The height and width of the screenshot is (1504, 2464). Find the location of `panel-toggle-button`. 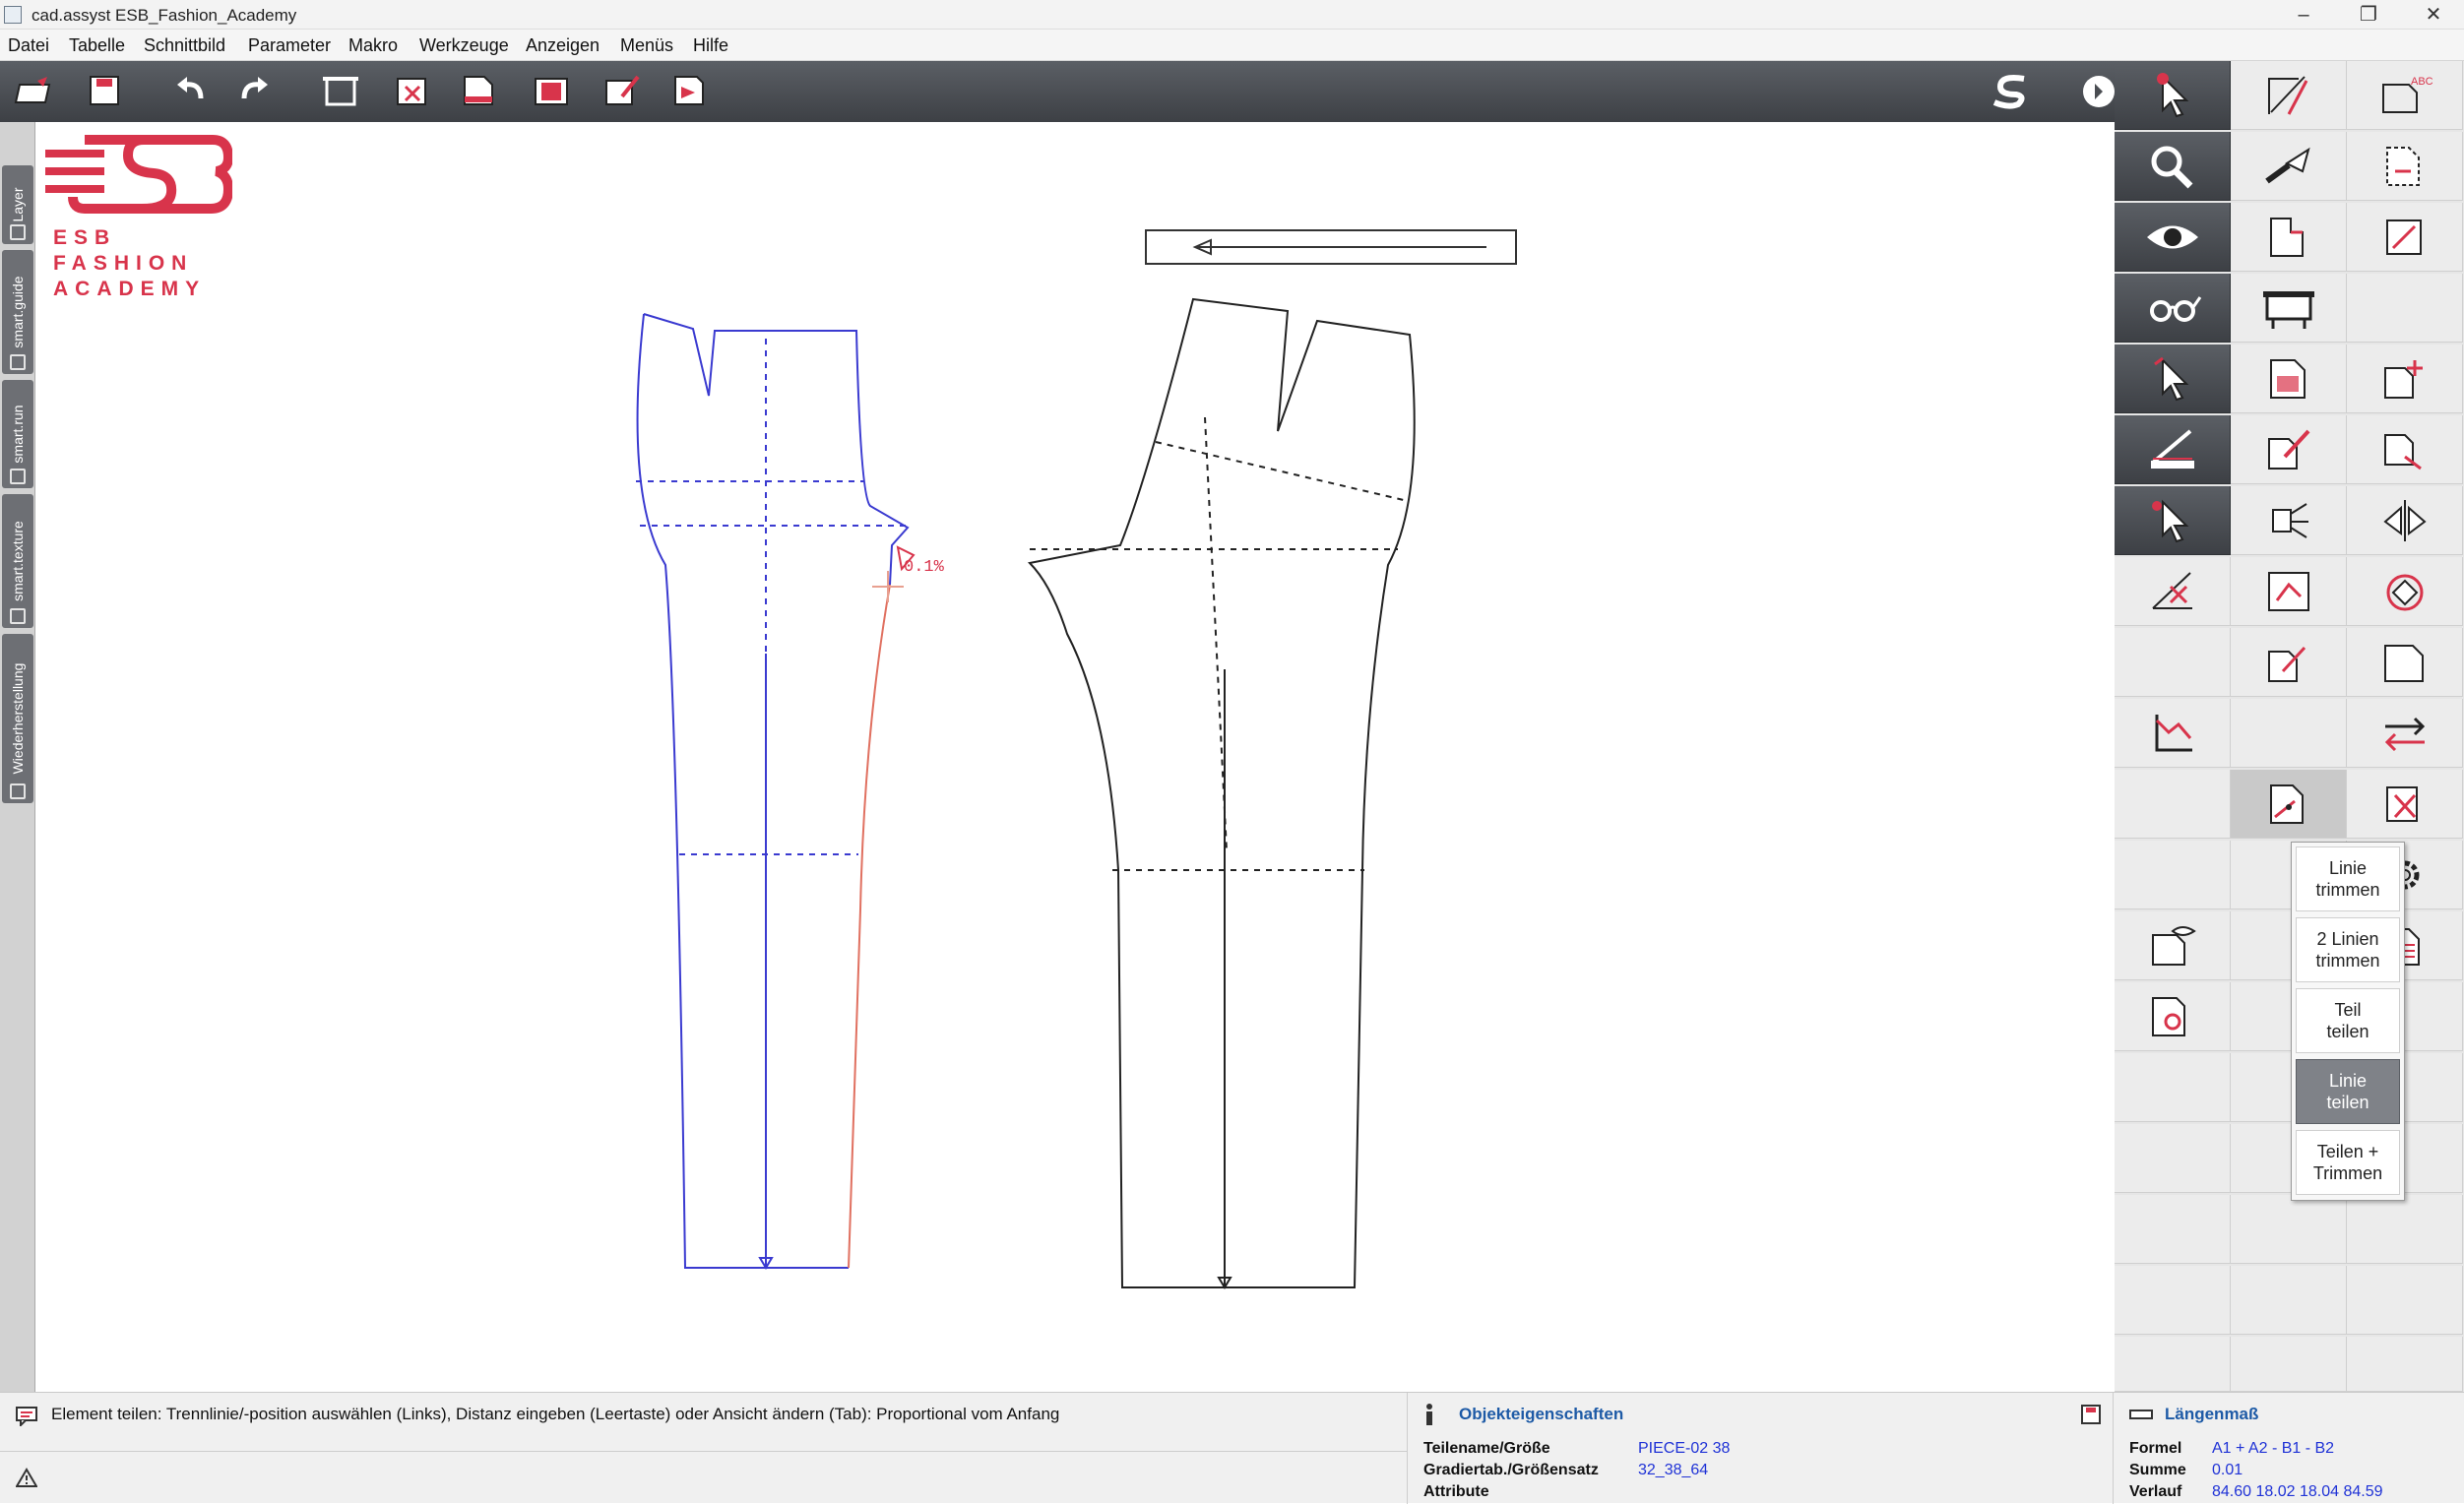

panel-toggle-button is located at coordinates (2093, 91).